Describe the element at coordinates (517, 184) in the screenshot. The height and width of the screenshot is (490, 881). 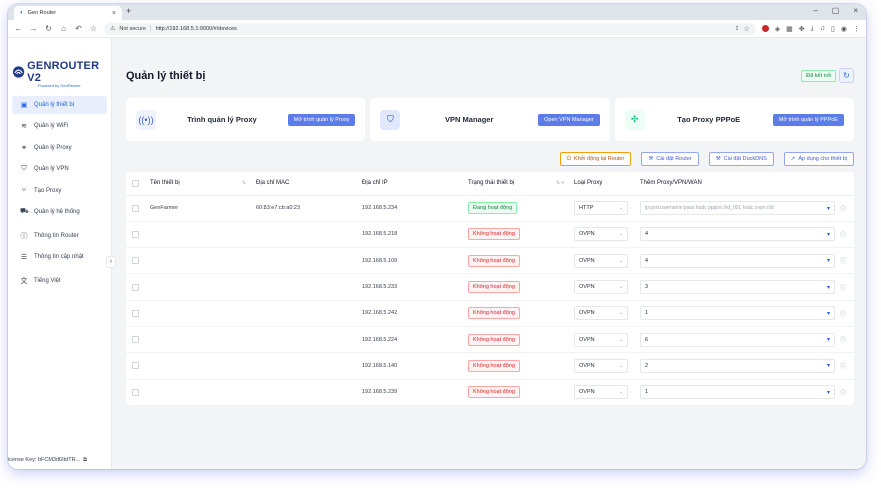
I see `col-status: Trạng thái thiết bị ⇅ ▾` at that location.